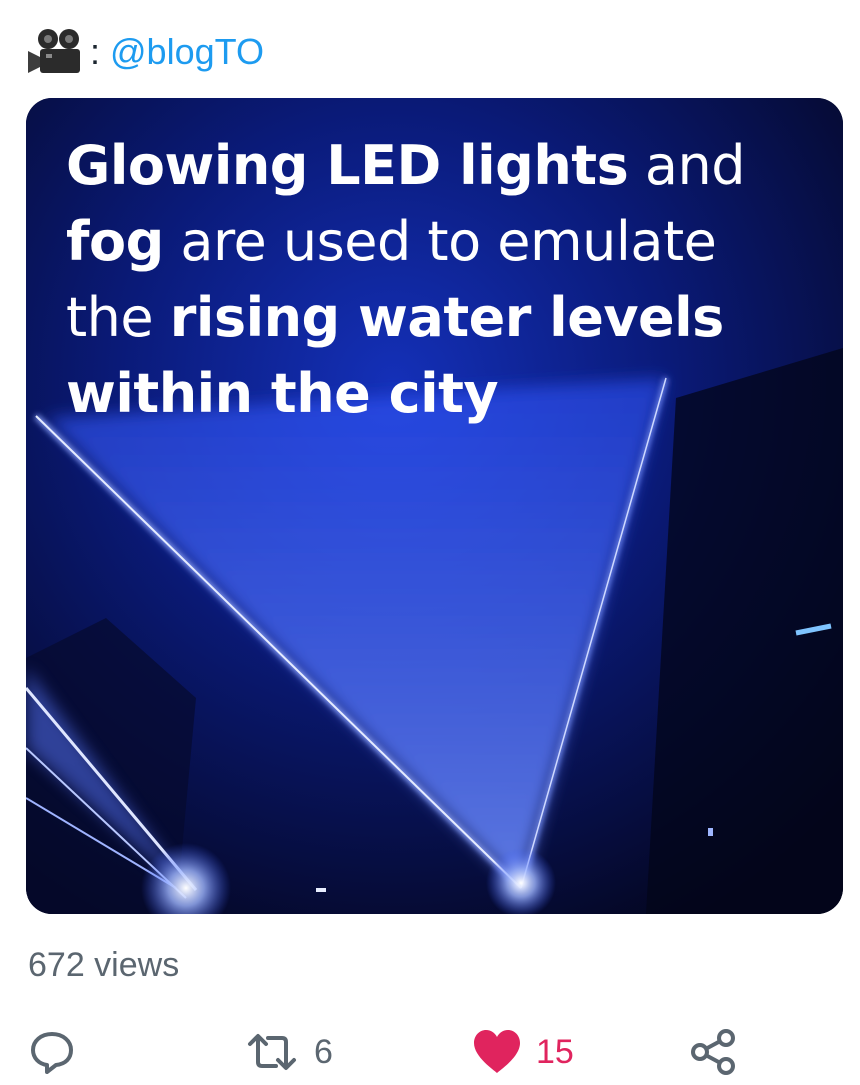  Describe the element at coordinates (187, 52) in the screenshot. I see `credit-handle-link: @blogTO` at that location.